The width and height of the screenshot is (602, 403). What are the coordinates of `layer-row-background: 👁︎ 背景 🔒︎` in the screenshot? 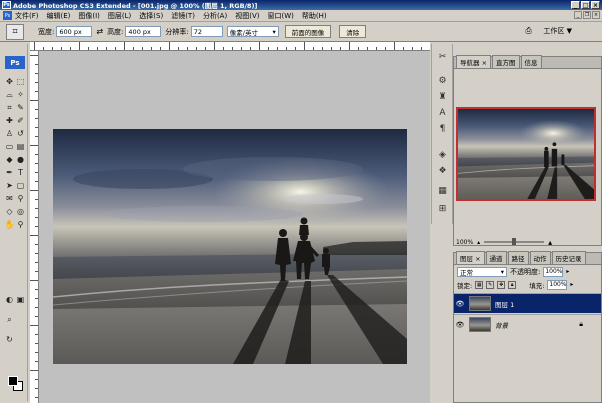 It's located at (527, 324).